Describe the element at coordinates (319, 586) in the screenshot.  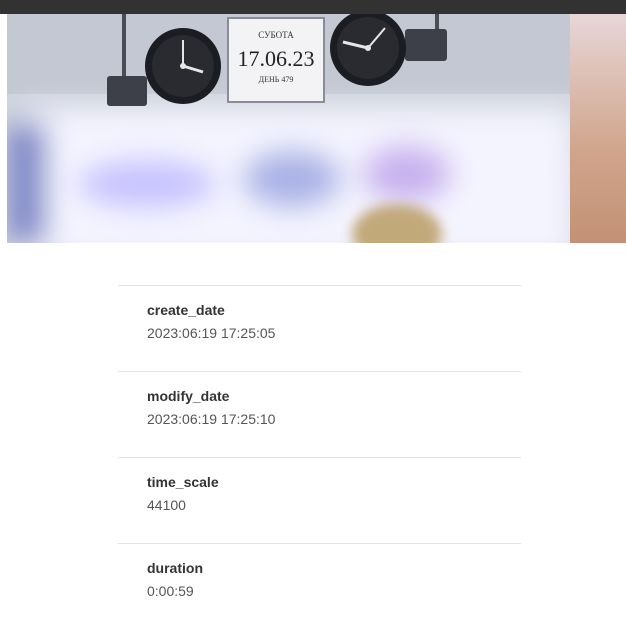
I see `metadata-row-duration: duration 0:00:59` at that location.